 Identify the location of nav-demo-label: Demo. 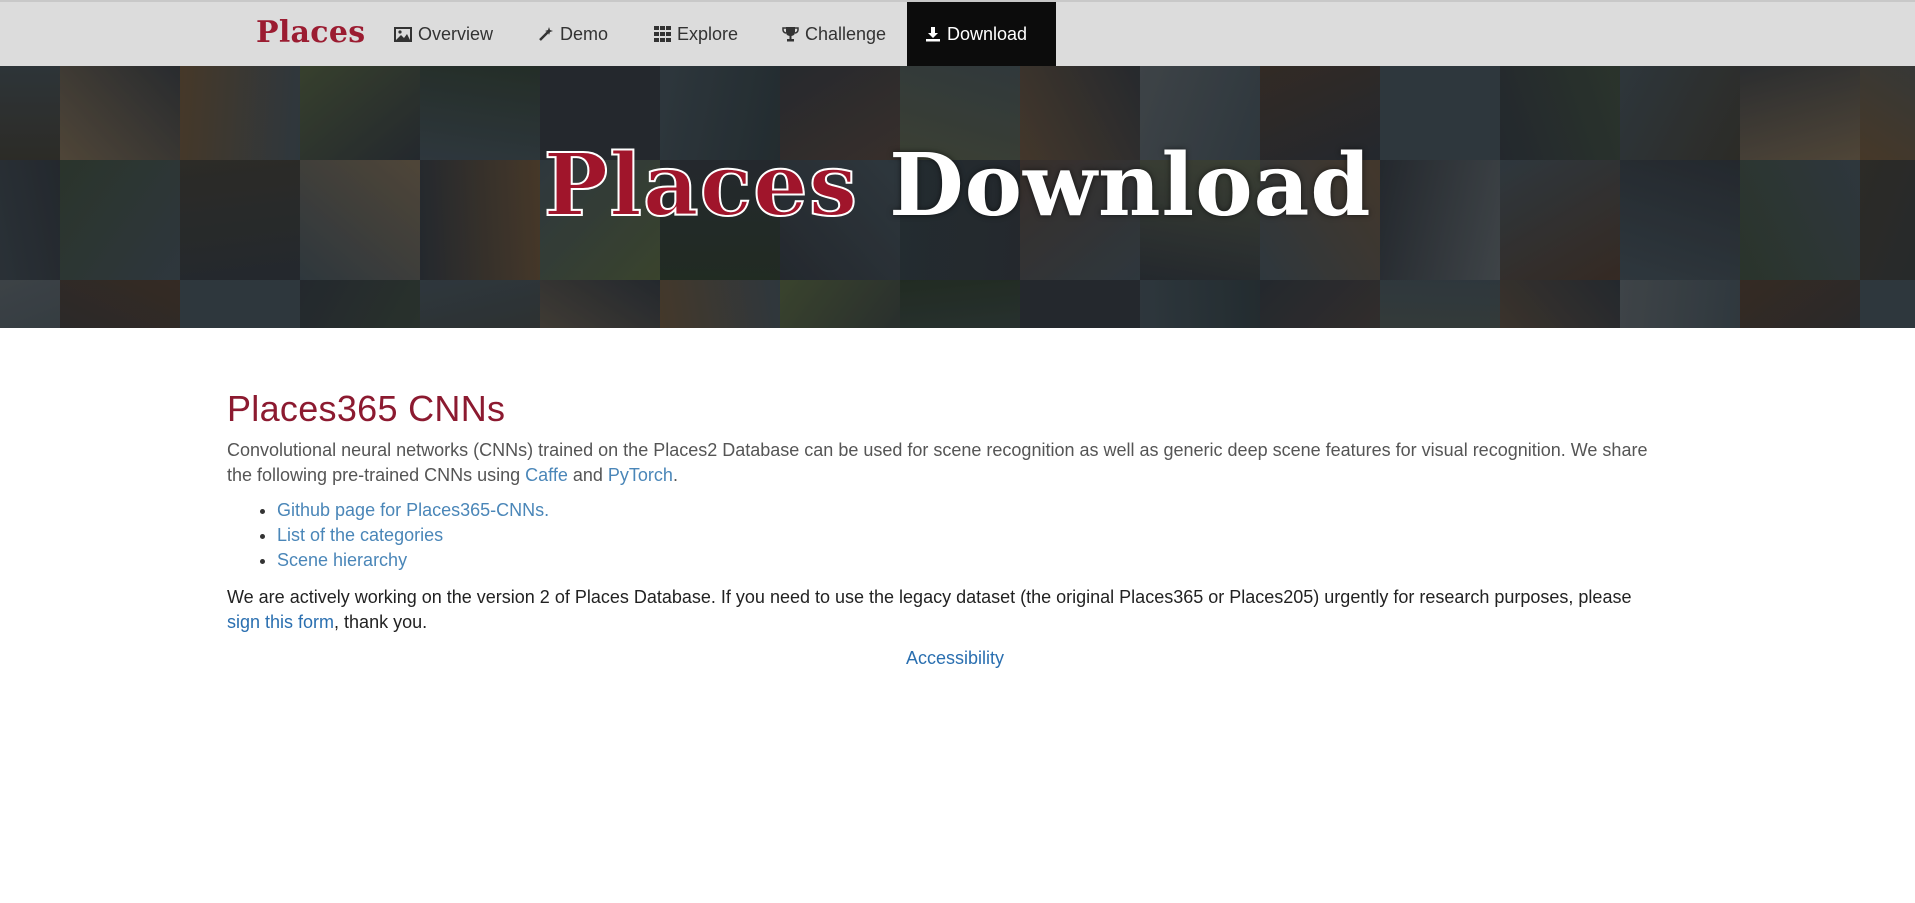
(584, 33).